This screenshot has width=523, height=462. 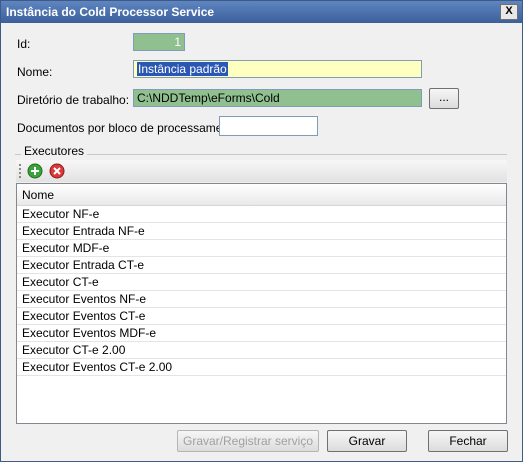 I want to click on table-row: Executor CT-e, so click(x=261, y=282).